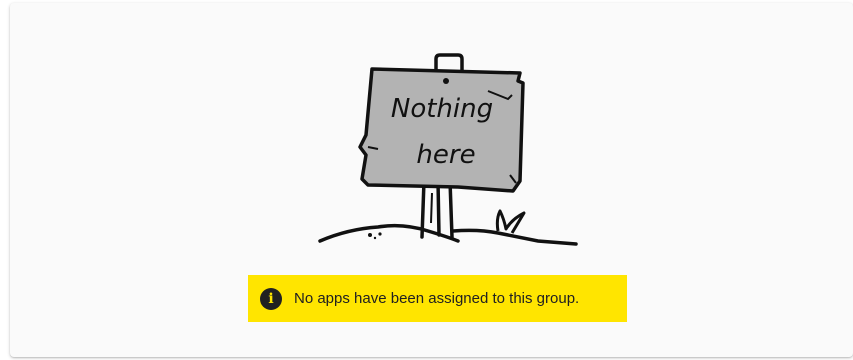 The width and height of the screenshot is (853, 360). I want to click on sign-text-line2: here, so click(445, 155).